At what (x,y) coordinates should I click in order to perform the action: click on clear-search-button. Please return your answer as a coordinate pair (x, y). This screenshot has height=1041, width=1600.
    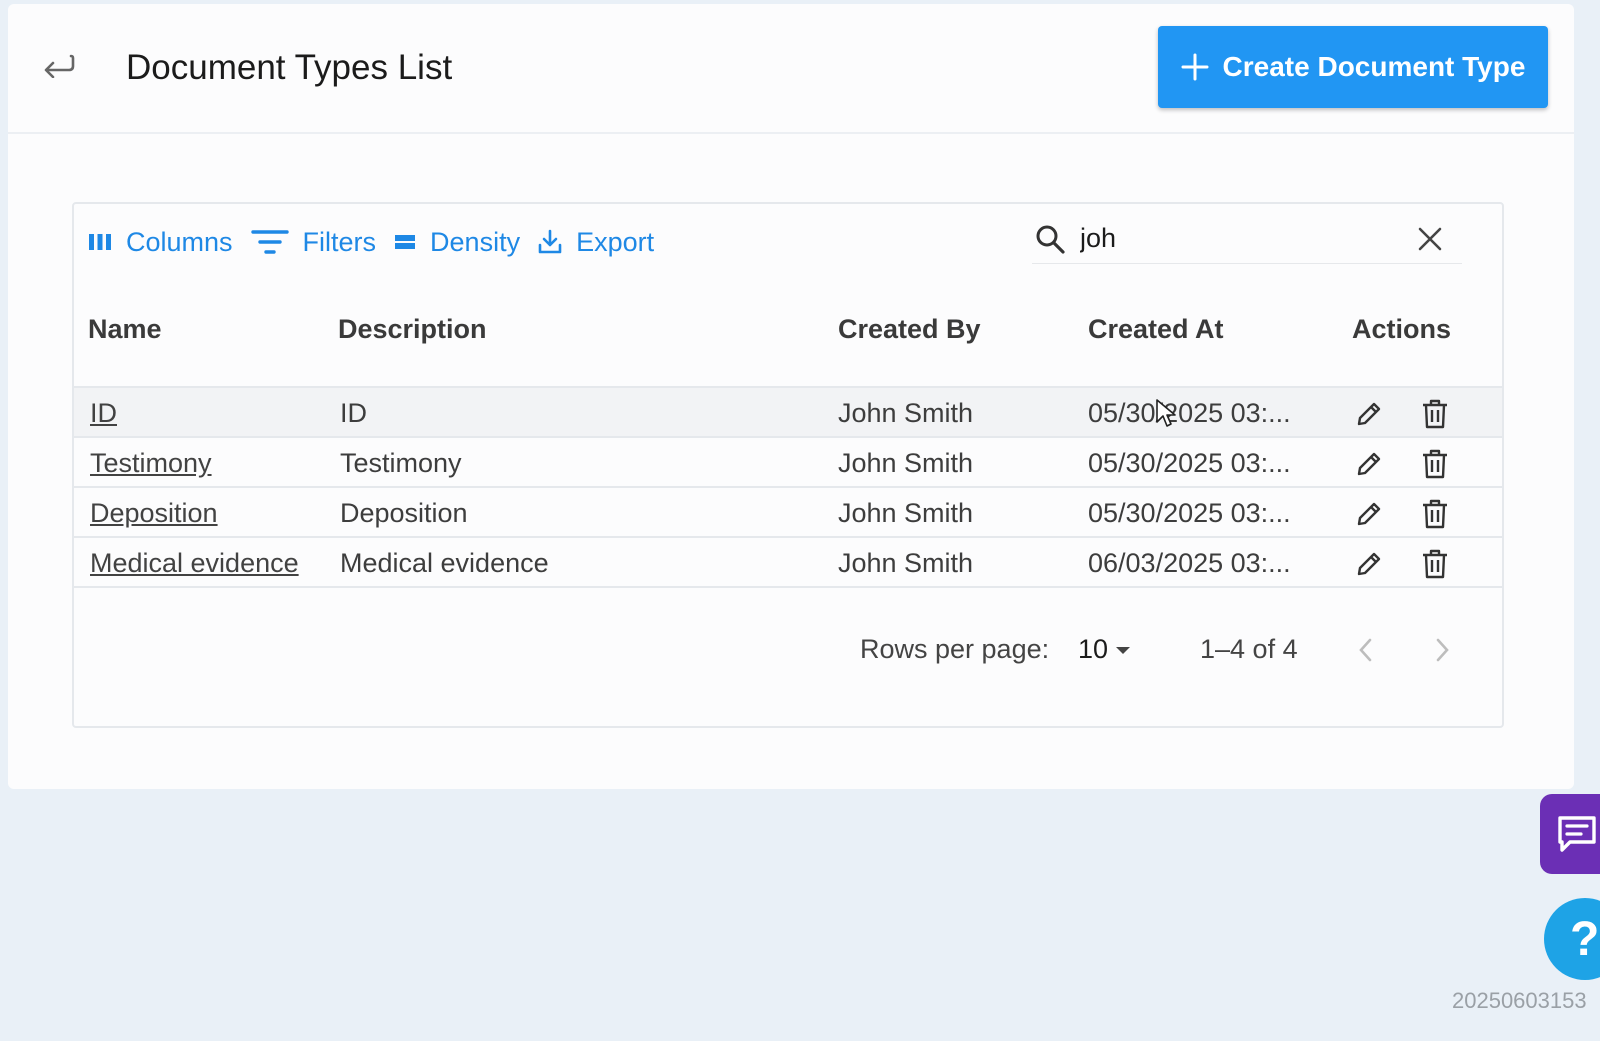
    Looking at the image, I should click on (1430, 239).